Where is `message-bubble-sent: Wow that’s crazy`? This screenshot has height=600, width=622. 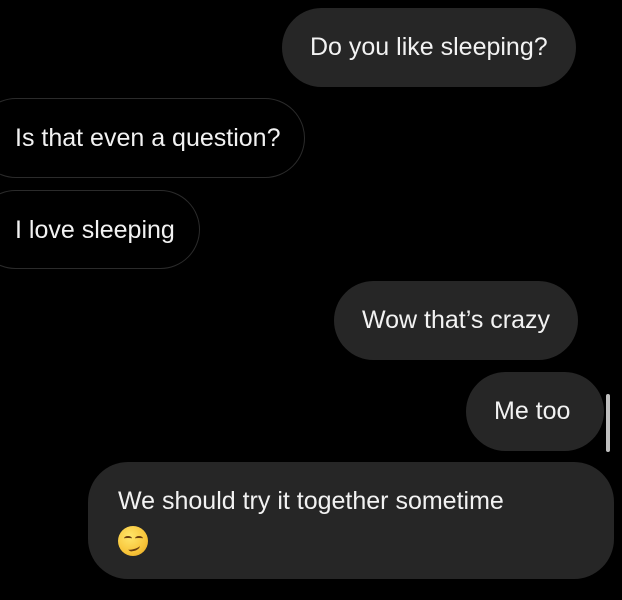
message-bubble-sent: Wow that’s crazy is located at coordinates (456, 320).